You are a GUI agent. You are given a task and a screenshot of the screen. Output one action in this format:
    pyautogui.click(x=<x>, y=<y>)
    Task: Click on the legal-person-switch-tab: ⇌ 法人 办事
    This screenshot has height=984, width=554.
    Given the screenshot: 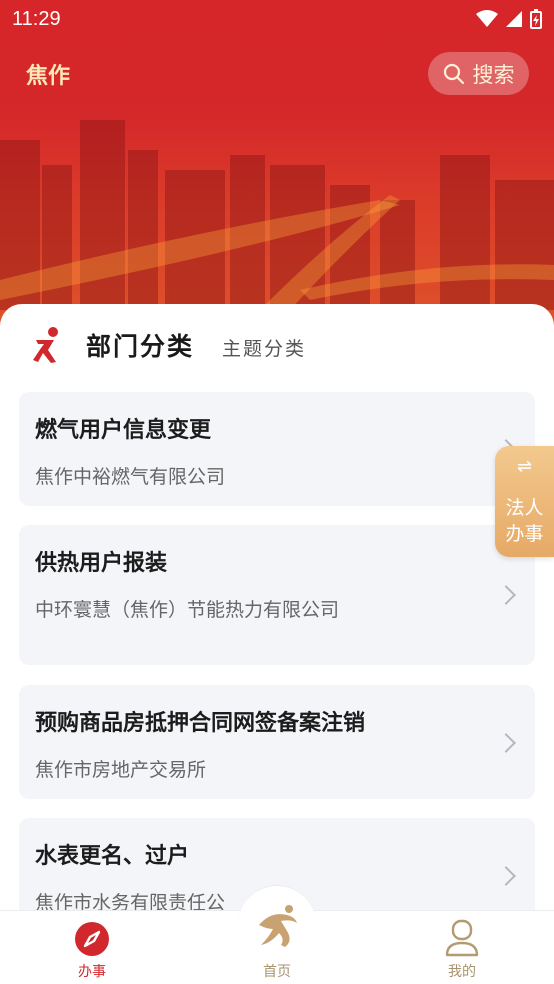 What is the action you would take?
    pyautogui.click(x=524, y=501)
    